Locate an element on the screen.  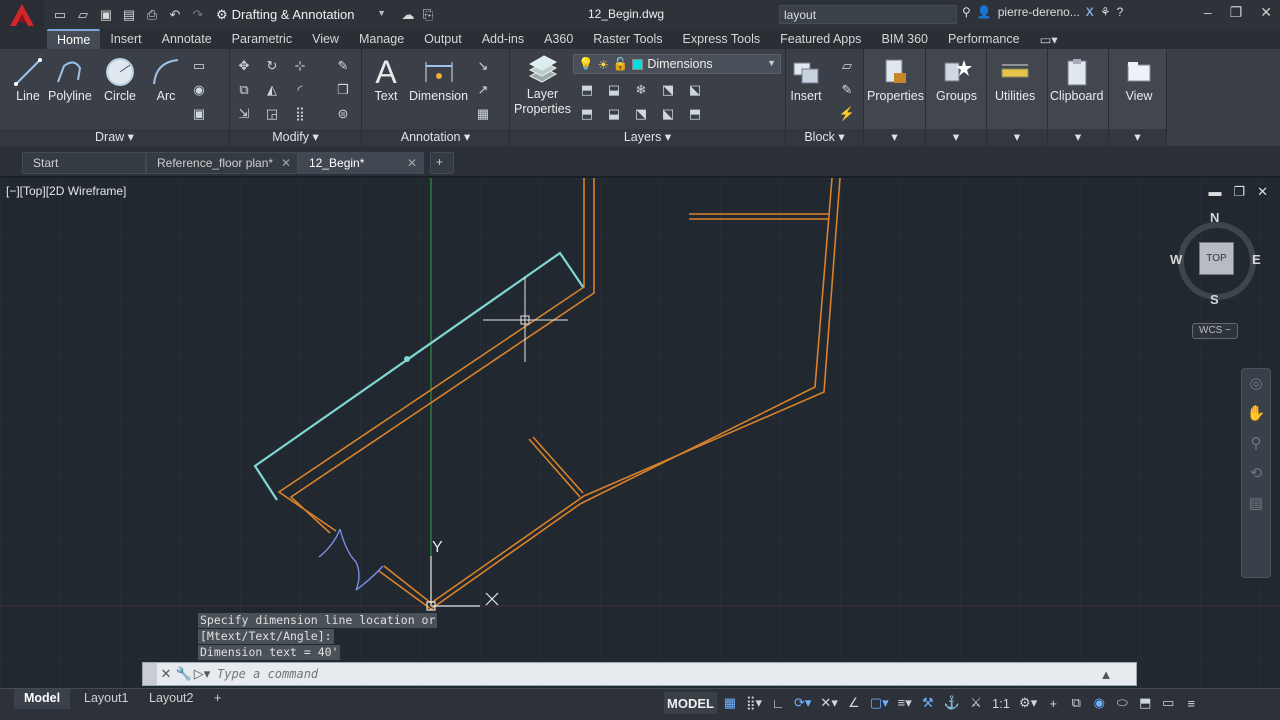
annotation-scale-icon: ⚔ is located at coordinates (976, 703).